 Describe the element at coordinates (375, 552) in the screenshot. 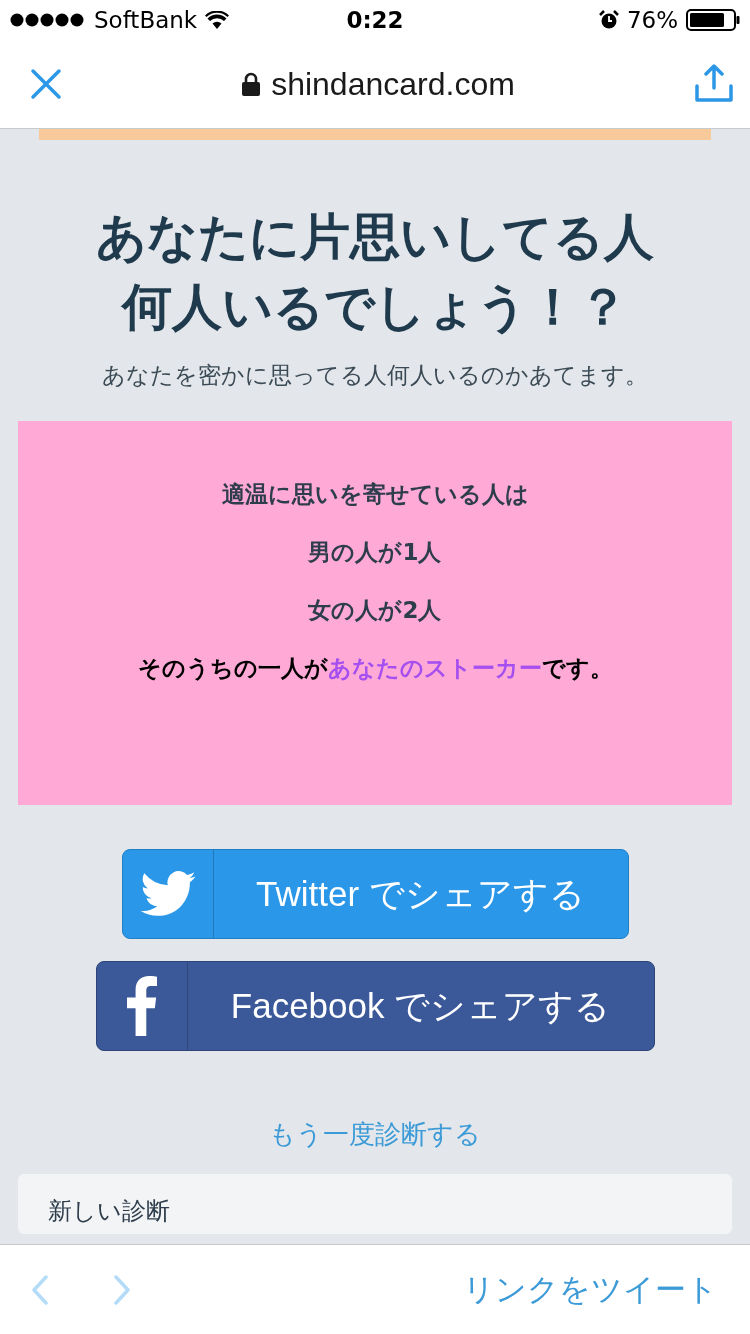

I see `result-text: 男の人が1人` at that location.